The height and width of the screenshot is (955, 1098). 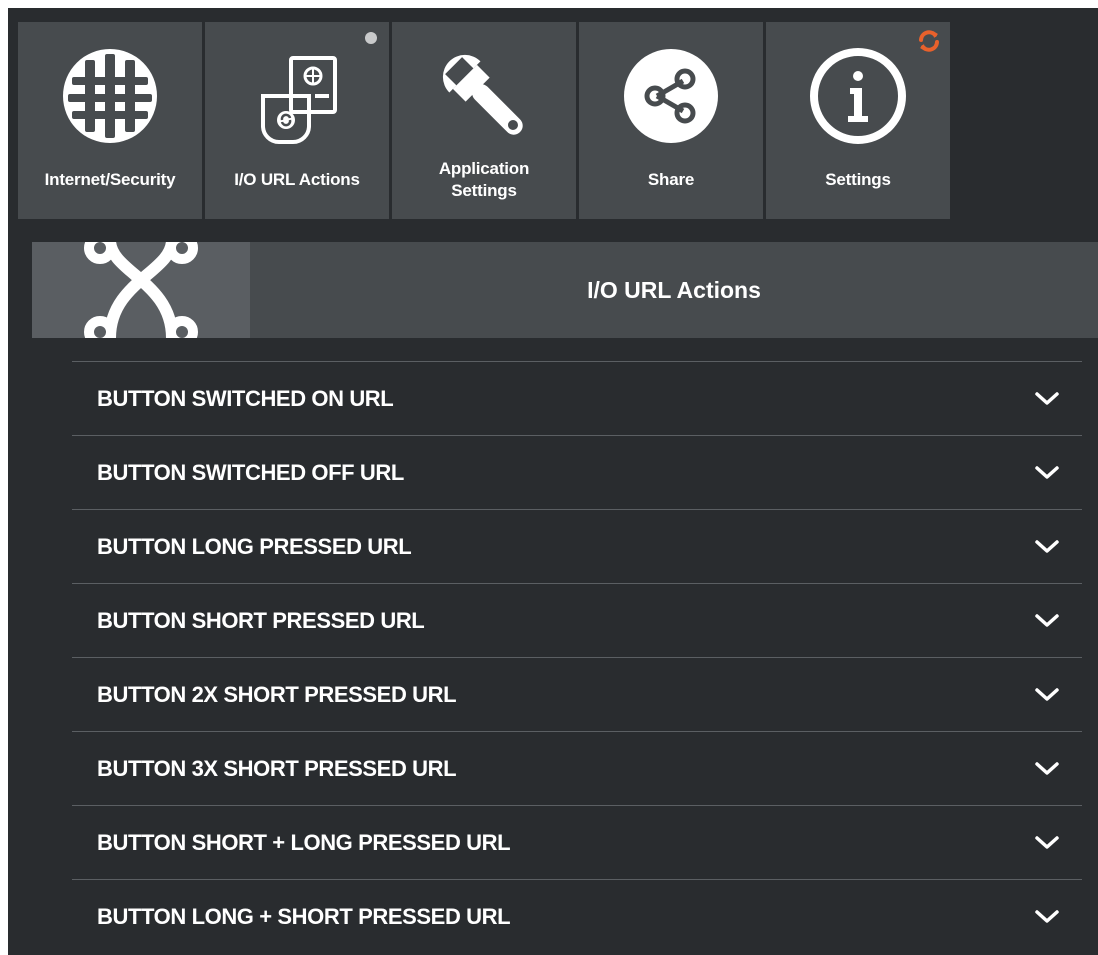 What do you see at coordinates (577, 916) in the screenshot?
I see `accordion-row-long-short-pressed: BUTTON LONG + SHORT PRESSED URL` at bounding box center [577, 916].